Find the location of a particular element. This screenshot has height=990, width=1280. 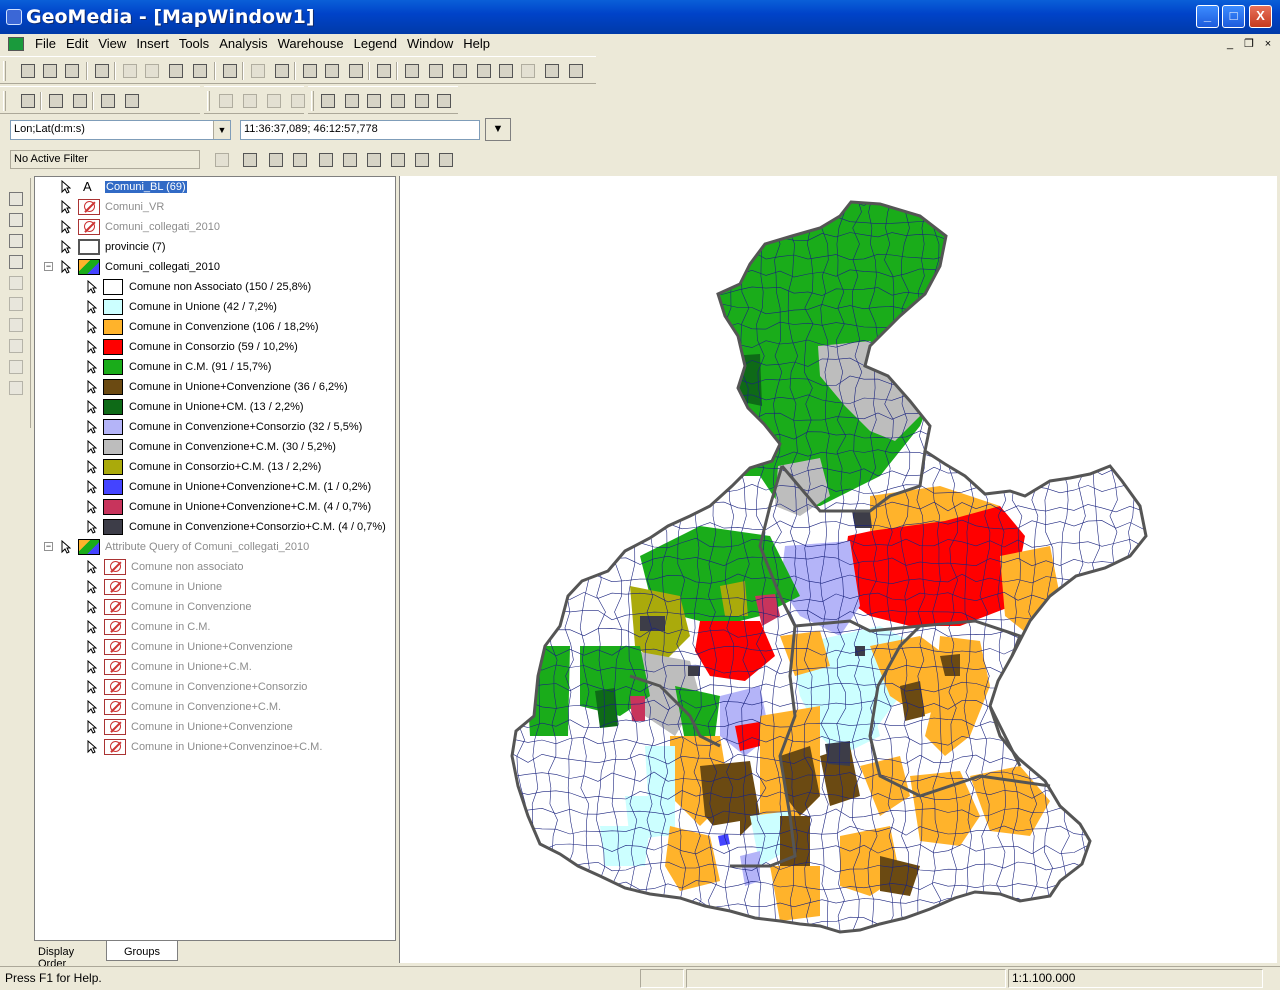

query-class-entry: Comune in C.M. is located at coordinates (148, 627).